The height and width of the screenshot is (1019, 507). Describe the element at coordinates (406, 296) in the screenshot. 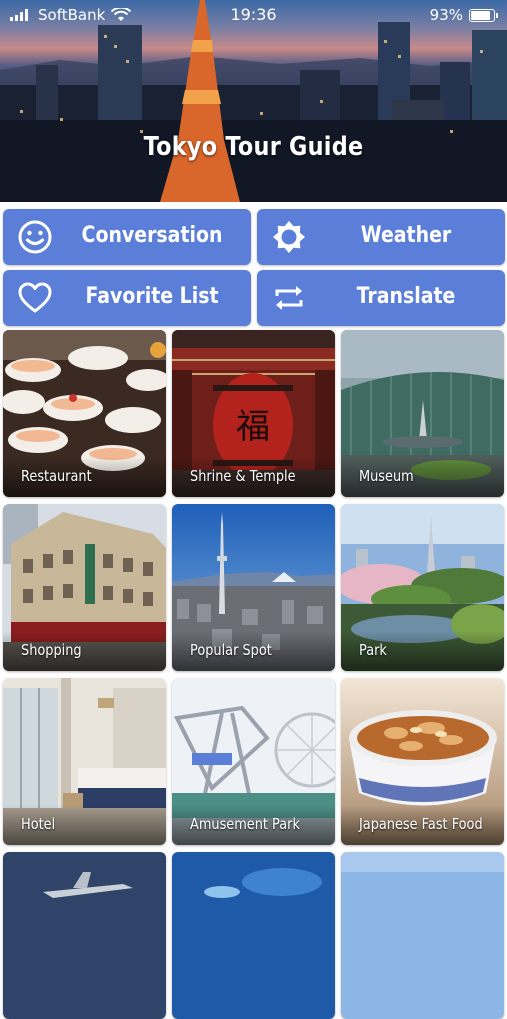

I see `translate-label: Translate` at that location.